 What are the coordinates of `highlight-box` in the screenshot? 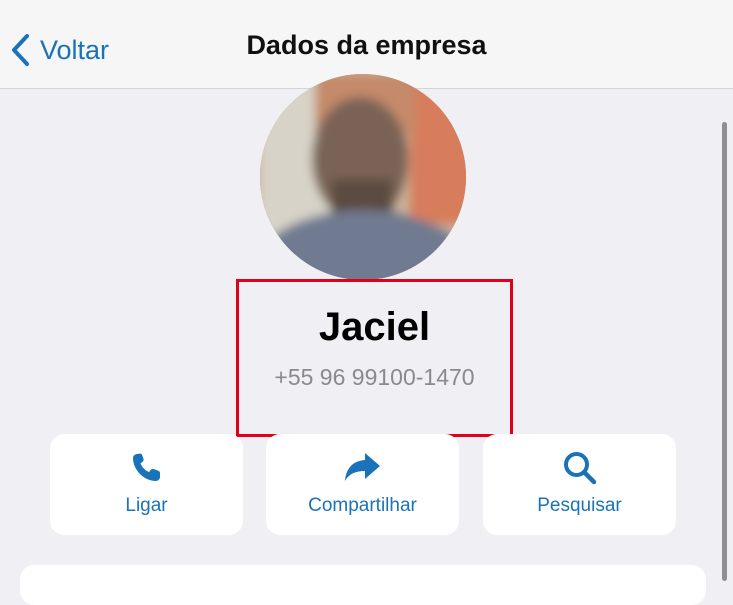 It's located at (374, 358).